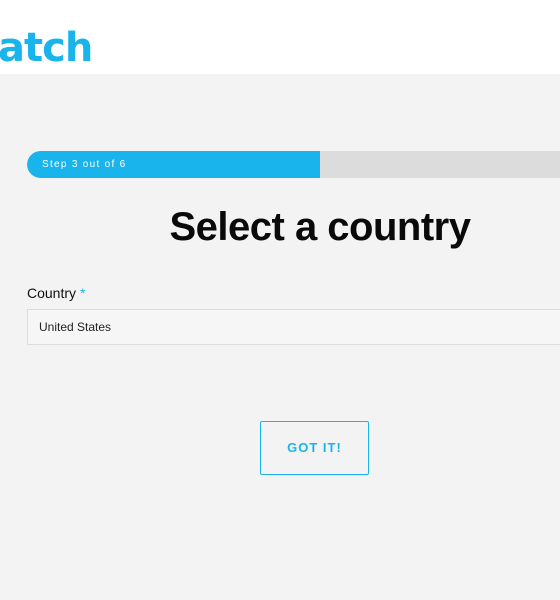  What do you see at coordinates (83, 293) in the screenshot?
I see `required-marker: *` at bounding box center [83, 293].